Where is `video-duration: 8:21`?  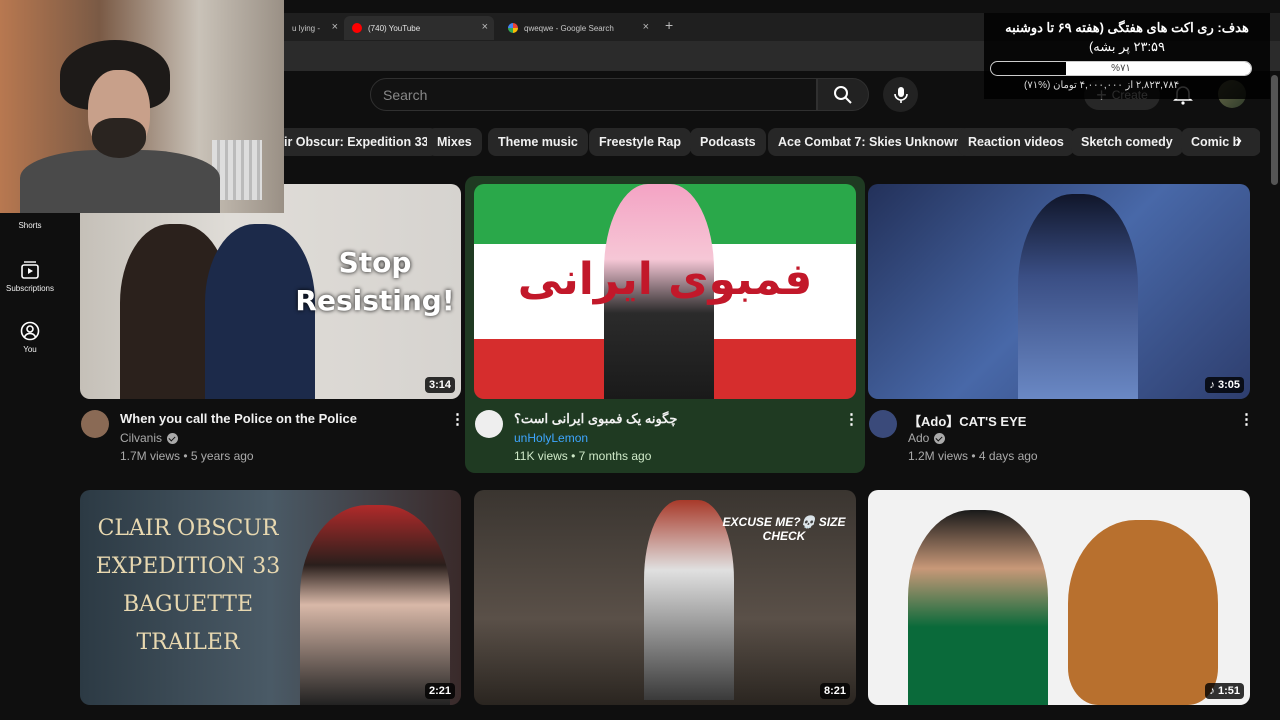
video-duration: 8:21 is located at coordinates (834, 691).